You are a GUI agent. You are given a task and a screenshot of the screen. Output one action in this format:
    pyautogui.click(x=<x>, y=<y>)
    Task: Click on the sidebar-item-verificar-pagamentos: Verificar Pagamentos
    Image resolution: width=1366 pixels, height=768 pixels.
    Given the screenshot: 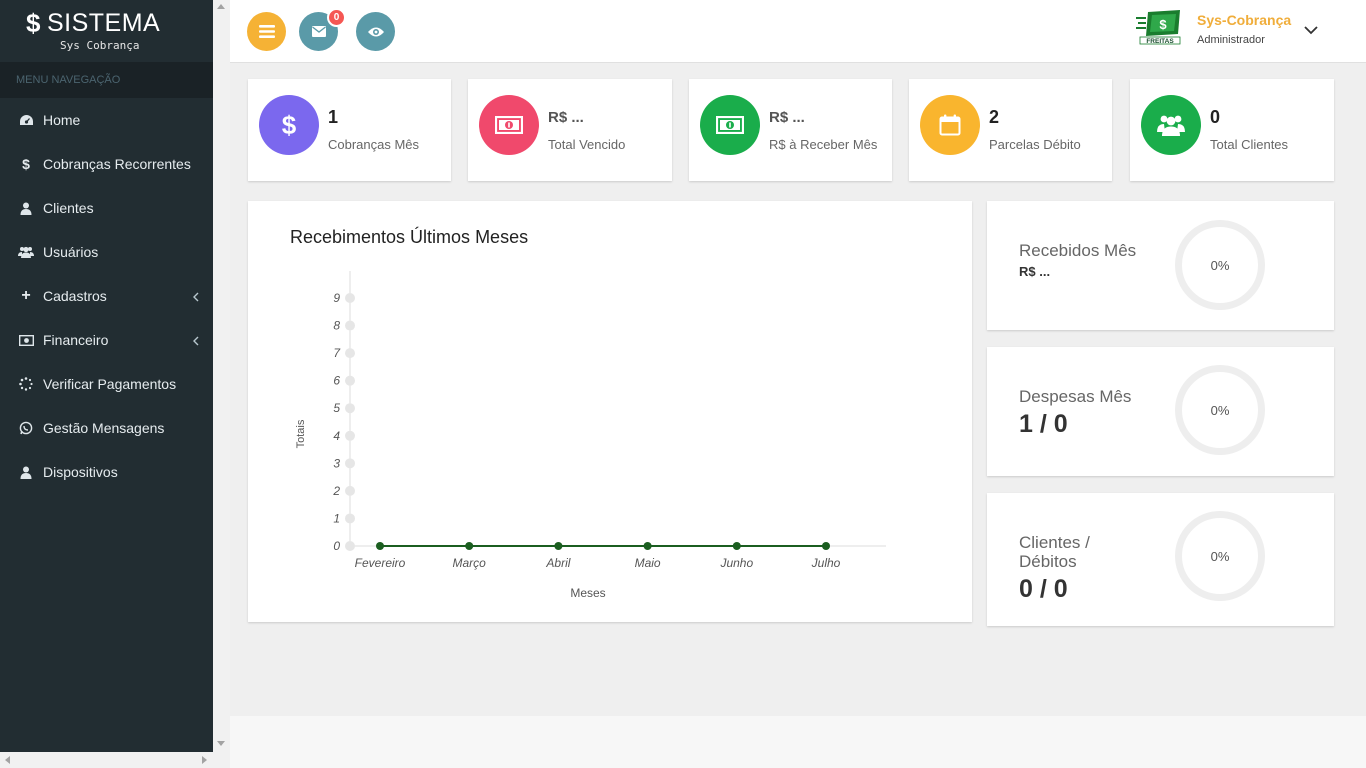 What is the action you would take?
    pyautogui.click(x=106, y=384)
    